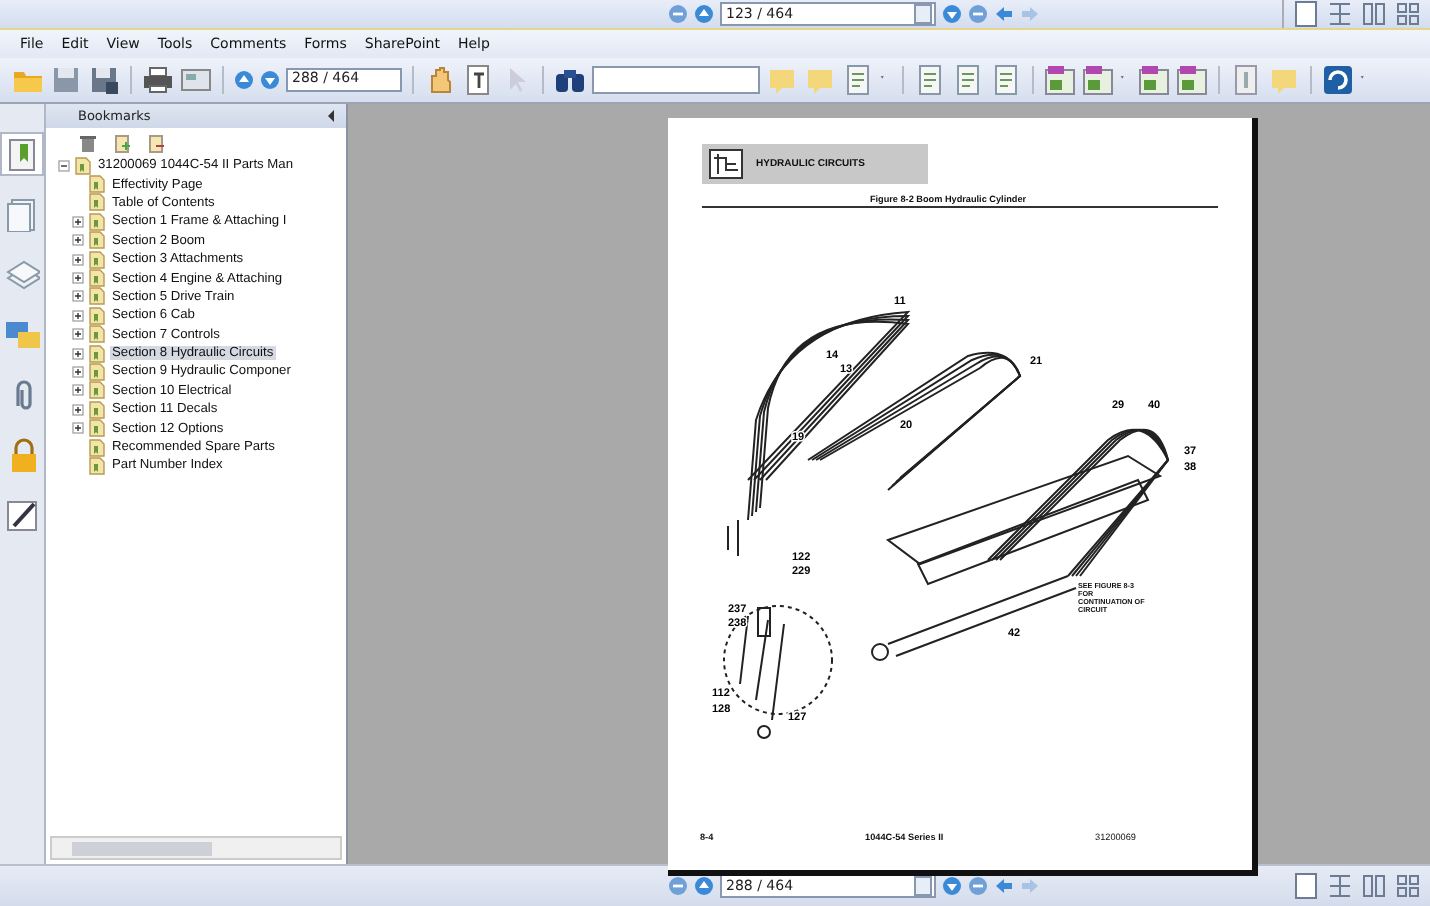 Image resolution: width=1430 pixels, height=906 pixels. What do you see at coordinates (22, 514) in the screenshot?
I see `pen-icon` at bounding box center [22, 514].